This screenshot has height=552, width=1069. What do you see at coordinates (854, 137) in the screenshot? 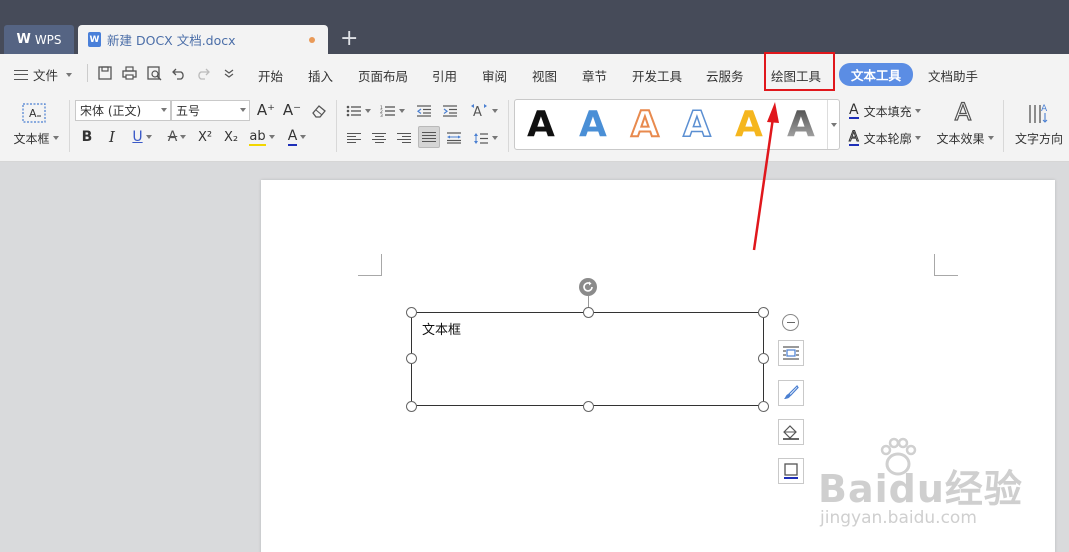
I see `text-outline-icon: A` at bounding box center [854, 137].